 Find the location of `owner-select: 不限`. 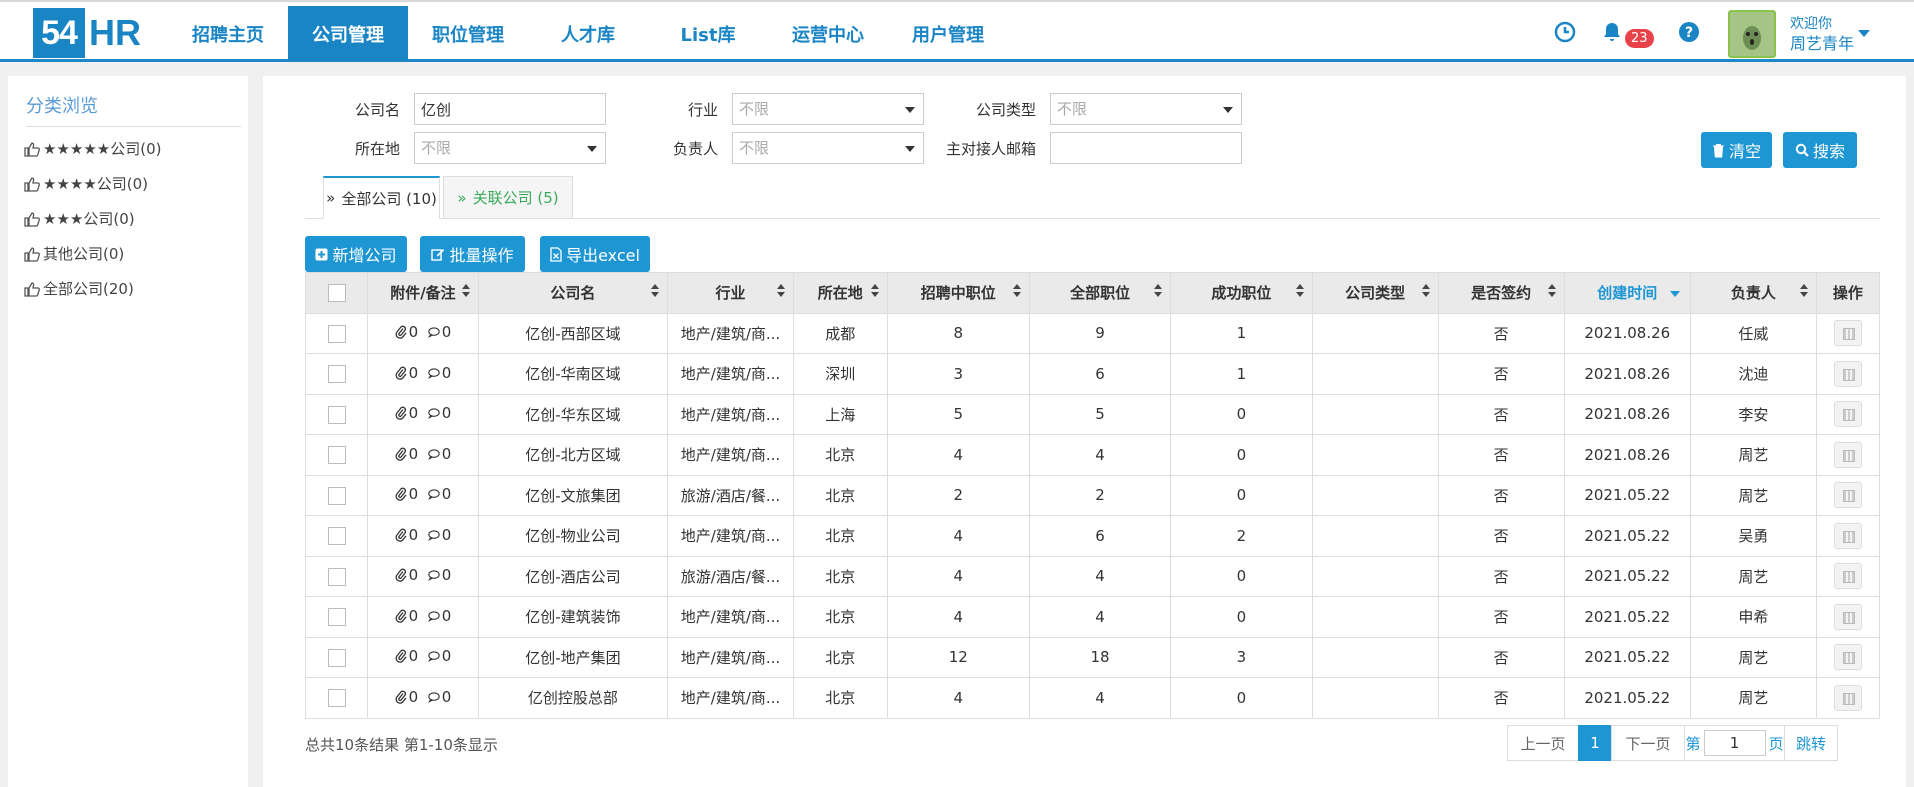

owner-select: 不限 is located at coordinates (828, 148).